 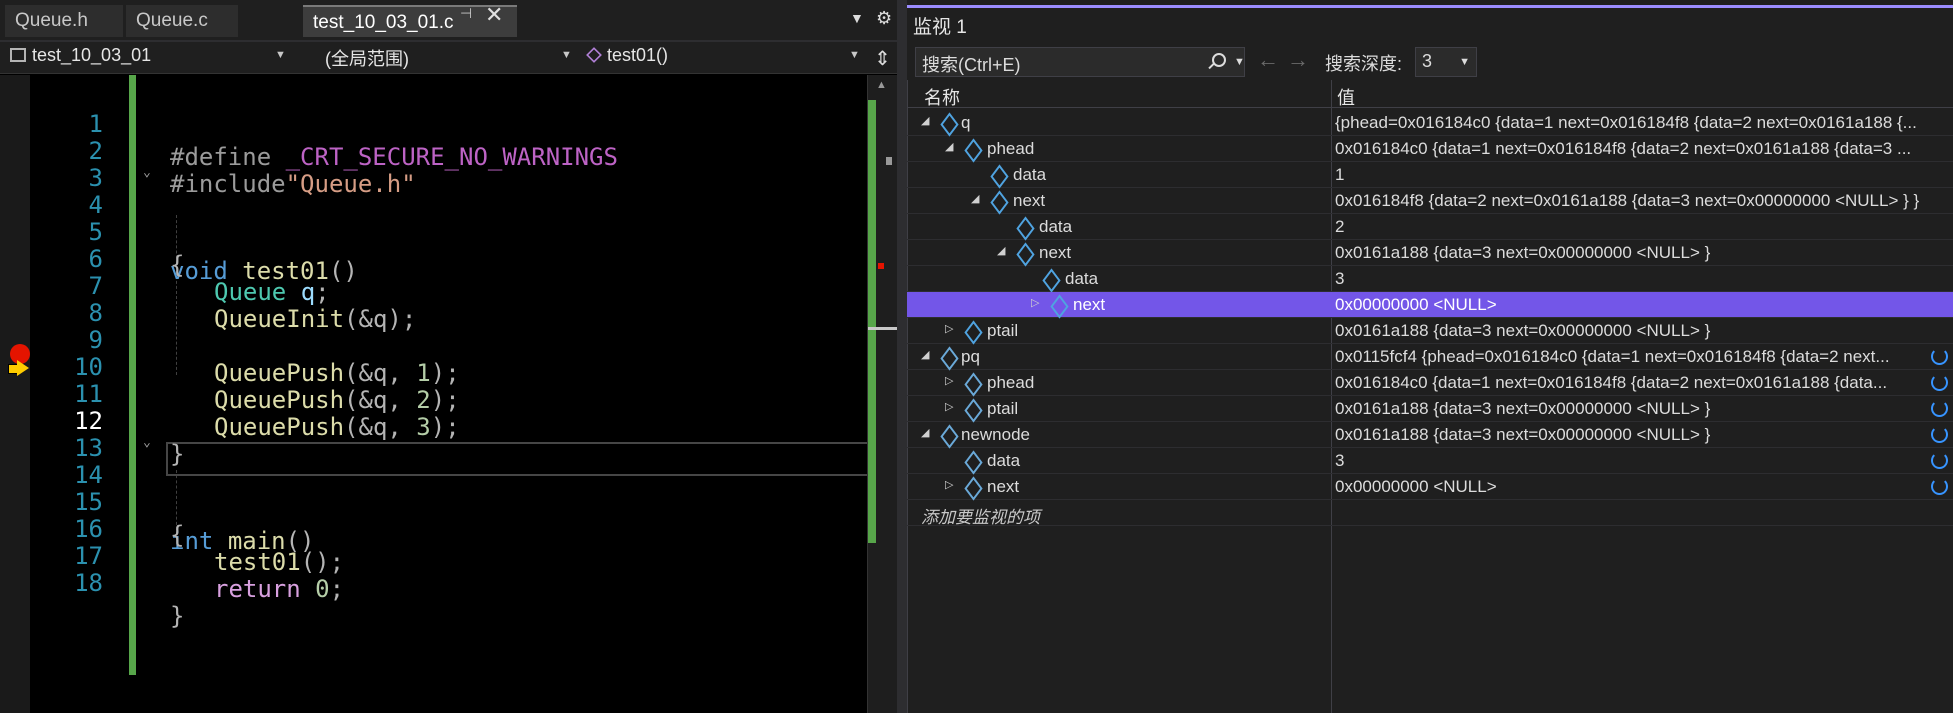 What do you see at coordinates (15, 394) in the screenshot?
I see `glyph-margin` at bounding box center [15, 394].